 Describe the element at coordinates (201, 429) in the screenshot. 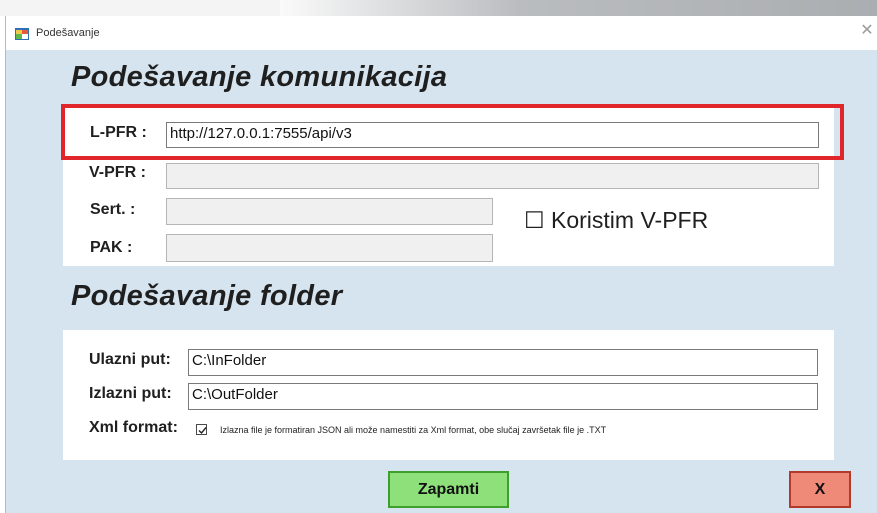

I see `xml-format-checkbox` at that location.